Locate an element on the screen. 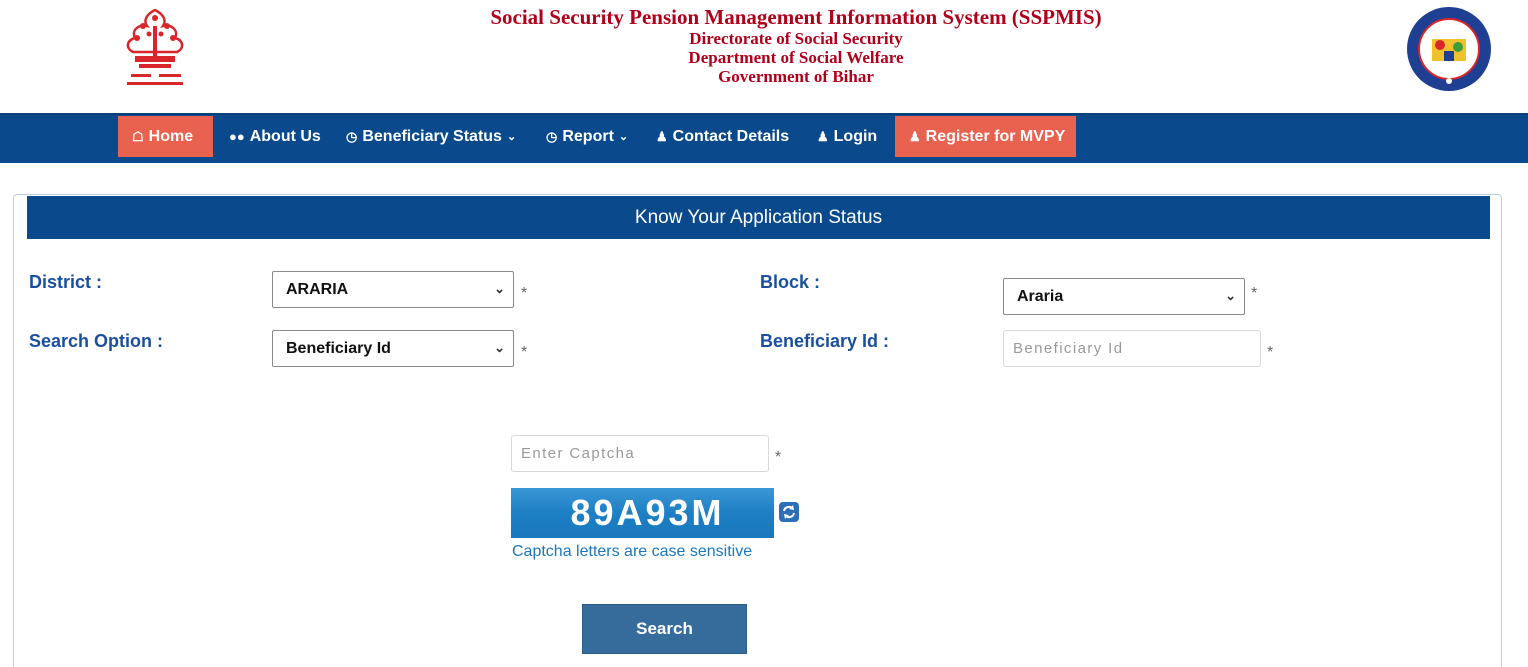 Image resolution: width=1528 pixels, height=667 pixels. block-select: Araria ⌄ is located at coordinates (1124, 296).